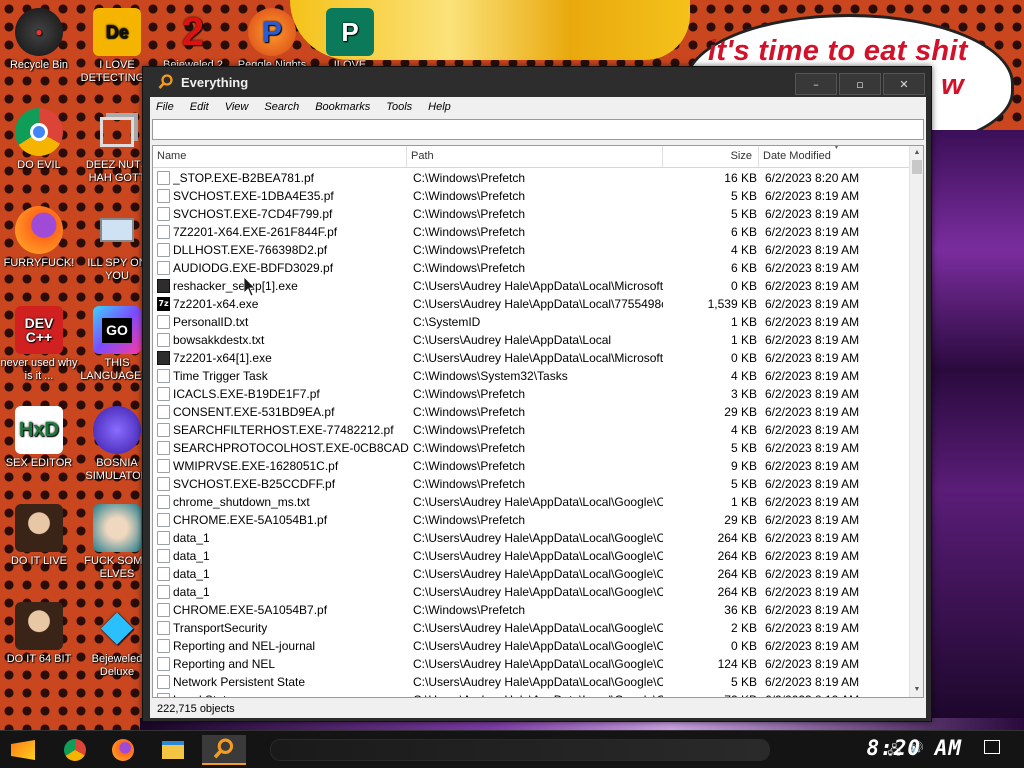  Describe the element at coordinates (173, 750) in the screenshot. I see `taskbar-file-explorer` at that location.